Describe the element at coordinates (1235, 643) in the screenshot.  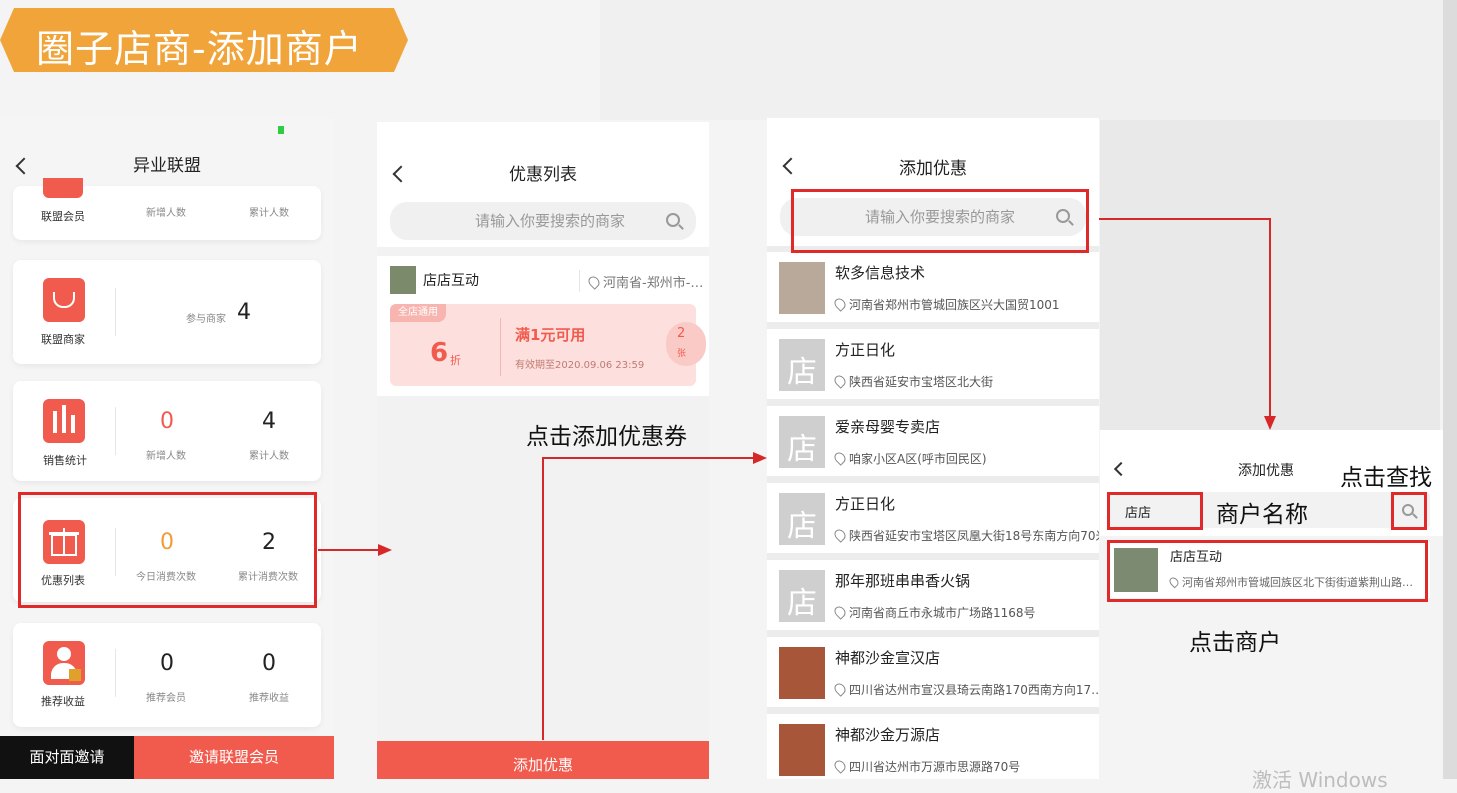
I see `annotation-click-merchant: 点击商户` at that location.